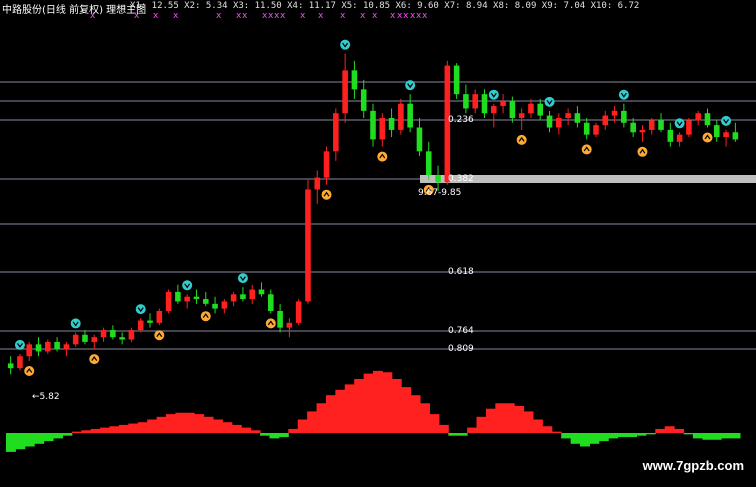  Describe the element at coordinates (693, 465) in the screenshot. I see `watermark: www.7gpzb.com` at that location.